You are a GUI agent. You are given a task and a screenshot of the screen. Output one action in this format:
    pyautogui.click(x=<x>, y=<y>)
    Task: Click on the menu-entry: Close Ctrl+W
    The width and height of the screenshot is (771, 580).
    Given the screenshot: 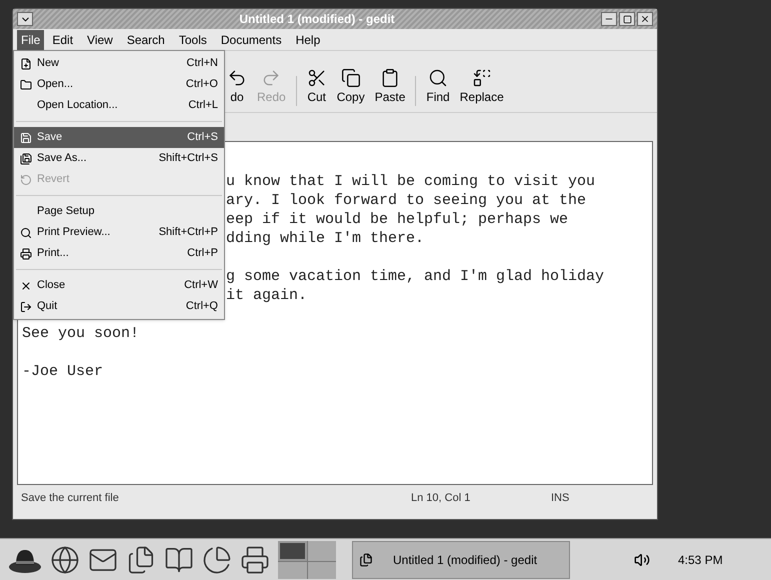 What is the action you would take?
    pyautogui.click(x=119, y=285)
    